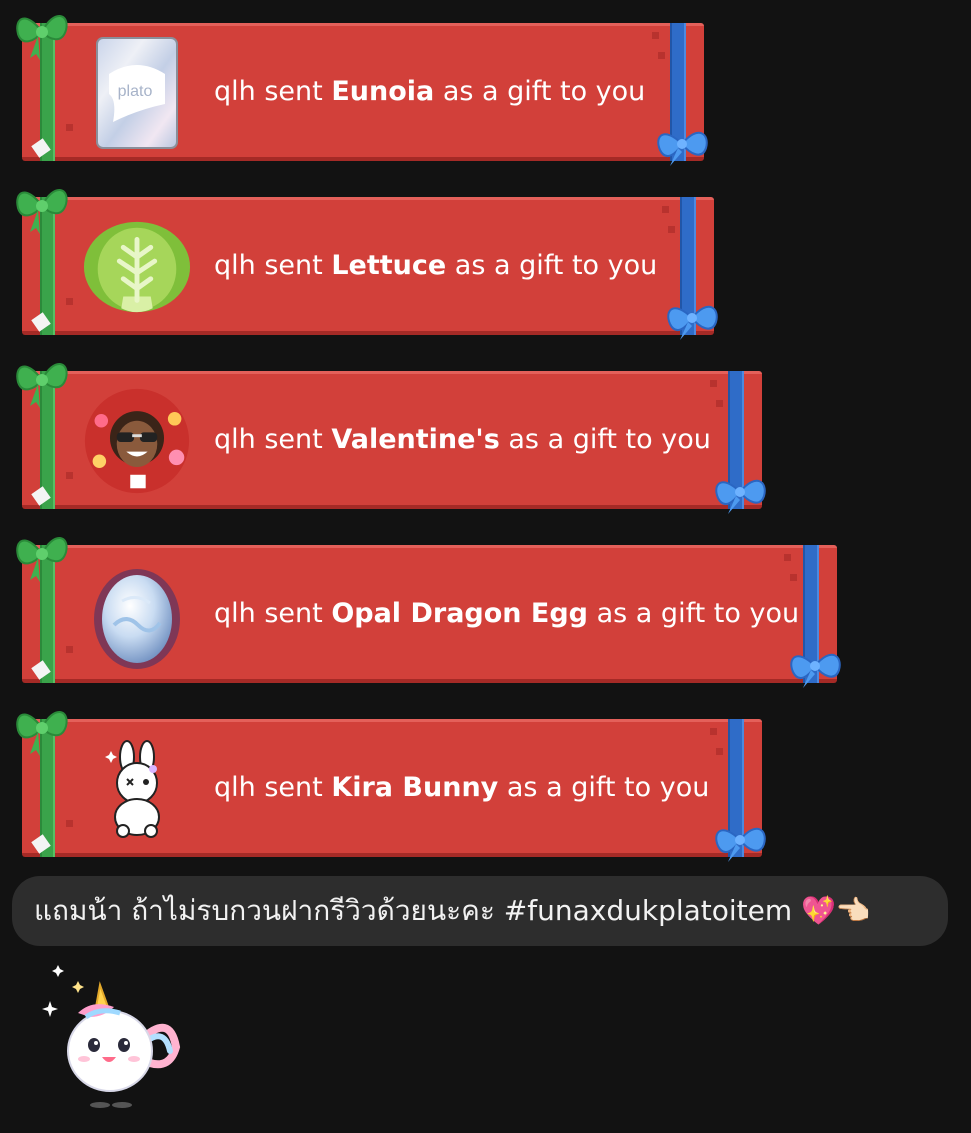 The width and height of the screenshot is (971, 1133). I want to click on gift-item-name: Lettuce, so click(389, 265).